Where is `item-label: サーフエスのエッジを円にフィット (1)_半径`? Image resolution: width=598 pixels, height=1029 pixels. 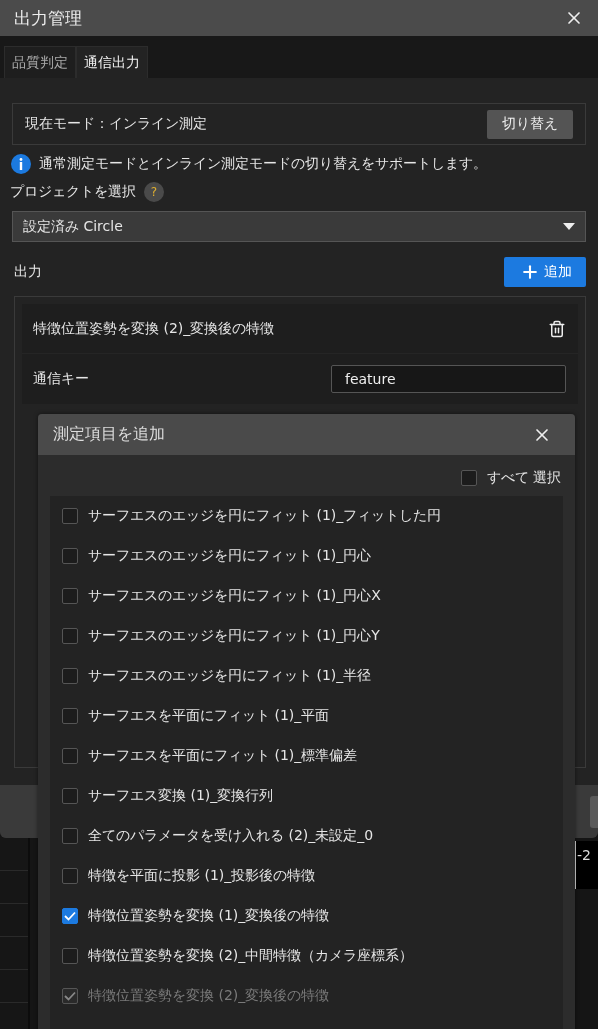
item-label: サーフエスのエッジを円にフィット (1)_半径 is located at coordinates (230, 676).